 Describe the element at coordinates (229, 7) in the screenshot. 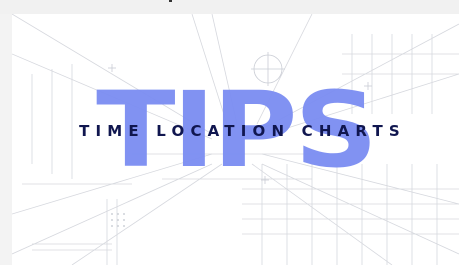

I see `top-strip` at that location.